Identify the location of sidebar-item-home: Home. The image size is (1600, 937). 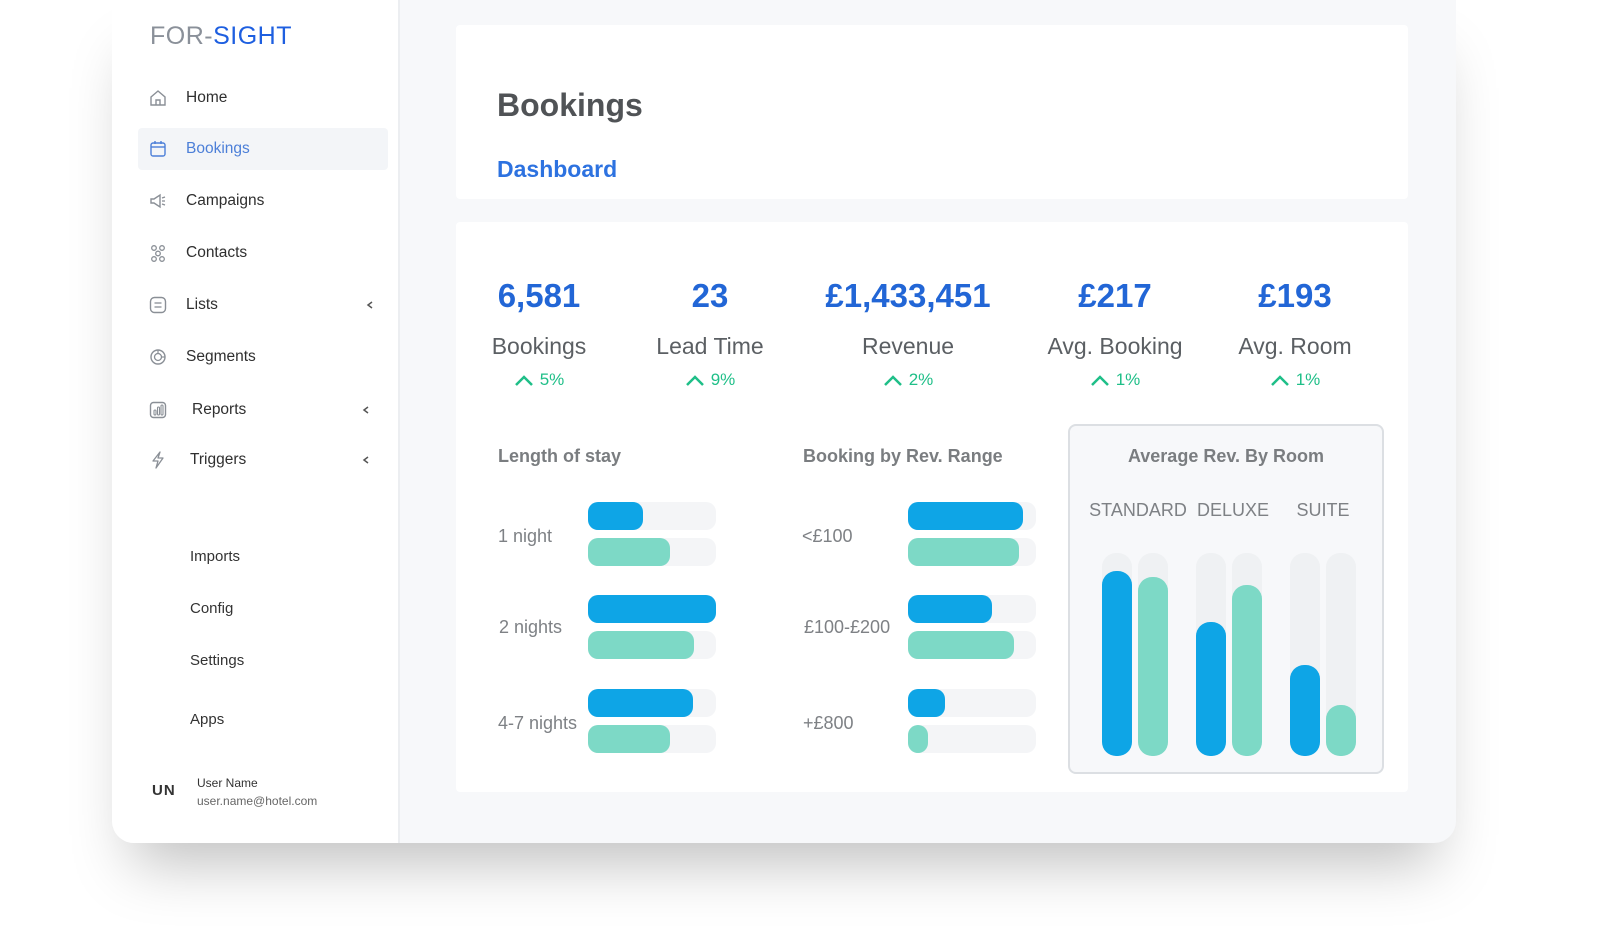
(263, 98).